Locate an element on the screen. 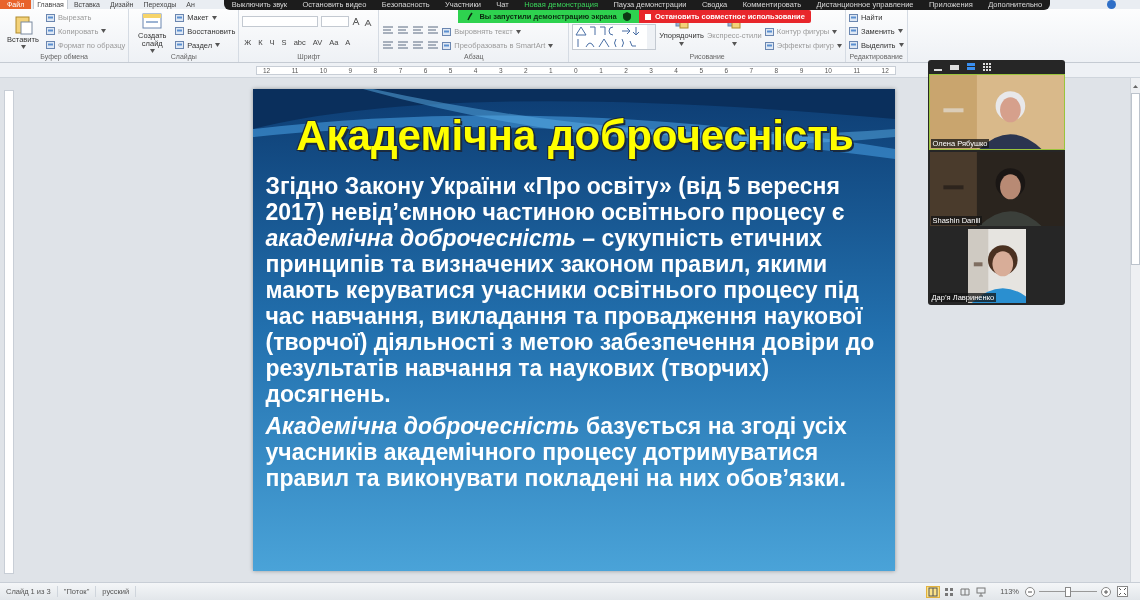 Image resolution: width=1140 pixels, height=600 pixels. zoom-in-icon is located at coordinates (1106, 591).